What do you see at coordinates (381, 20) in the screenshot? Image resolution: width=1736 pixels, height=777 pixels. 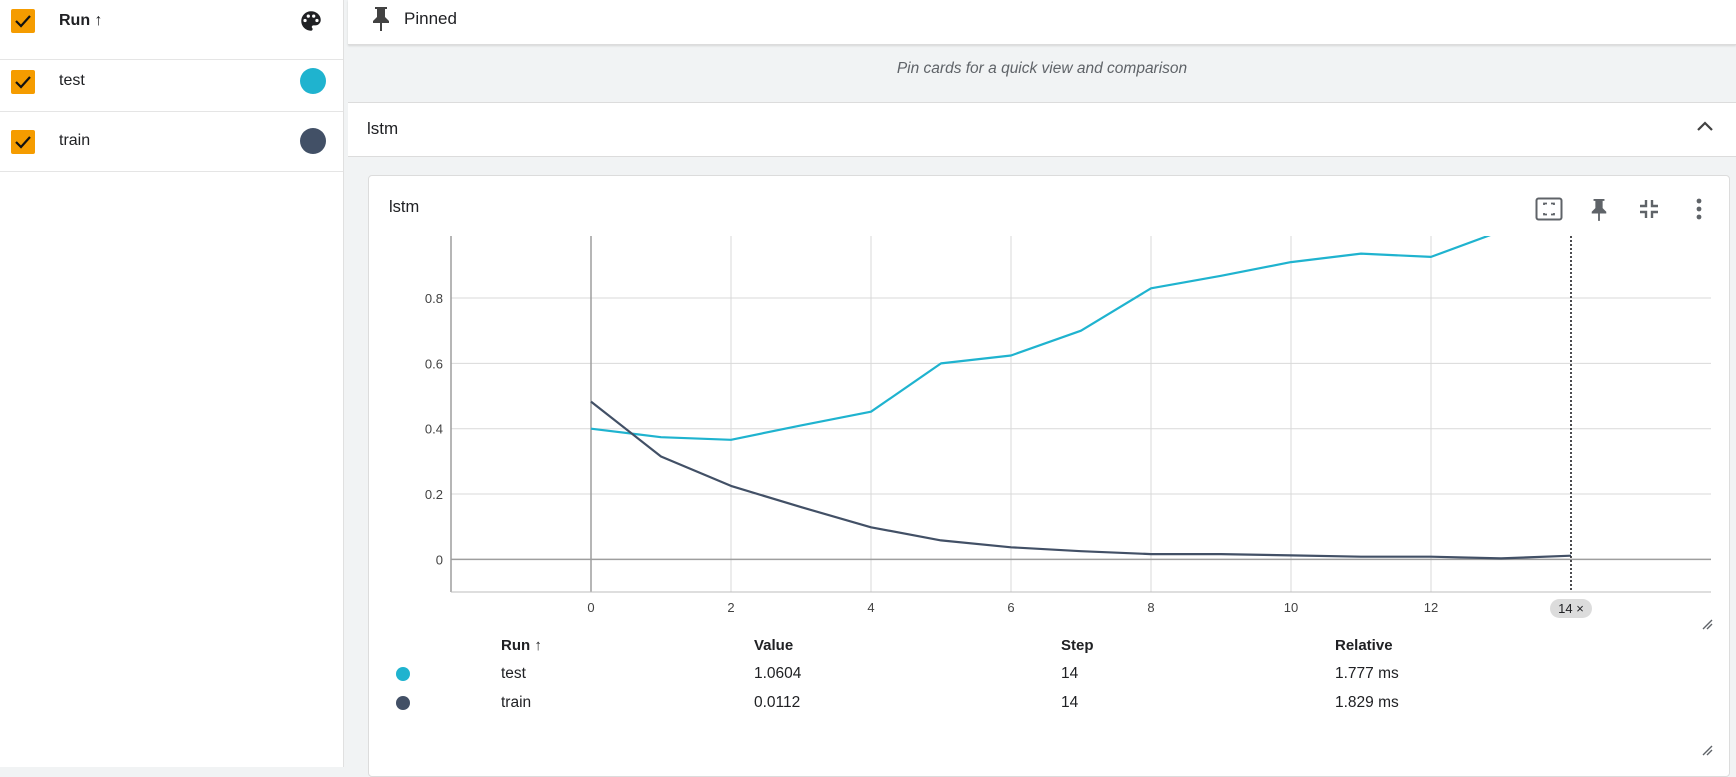 I see `pushpin-icon` at bounding box center [381, 20].